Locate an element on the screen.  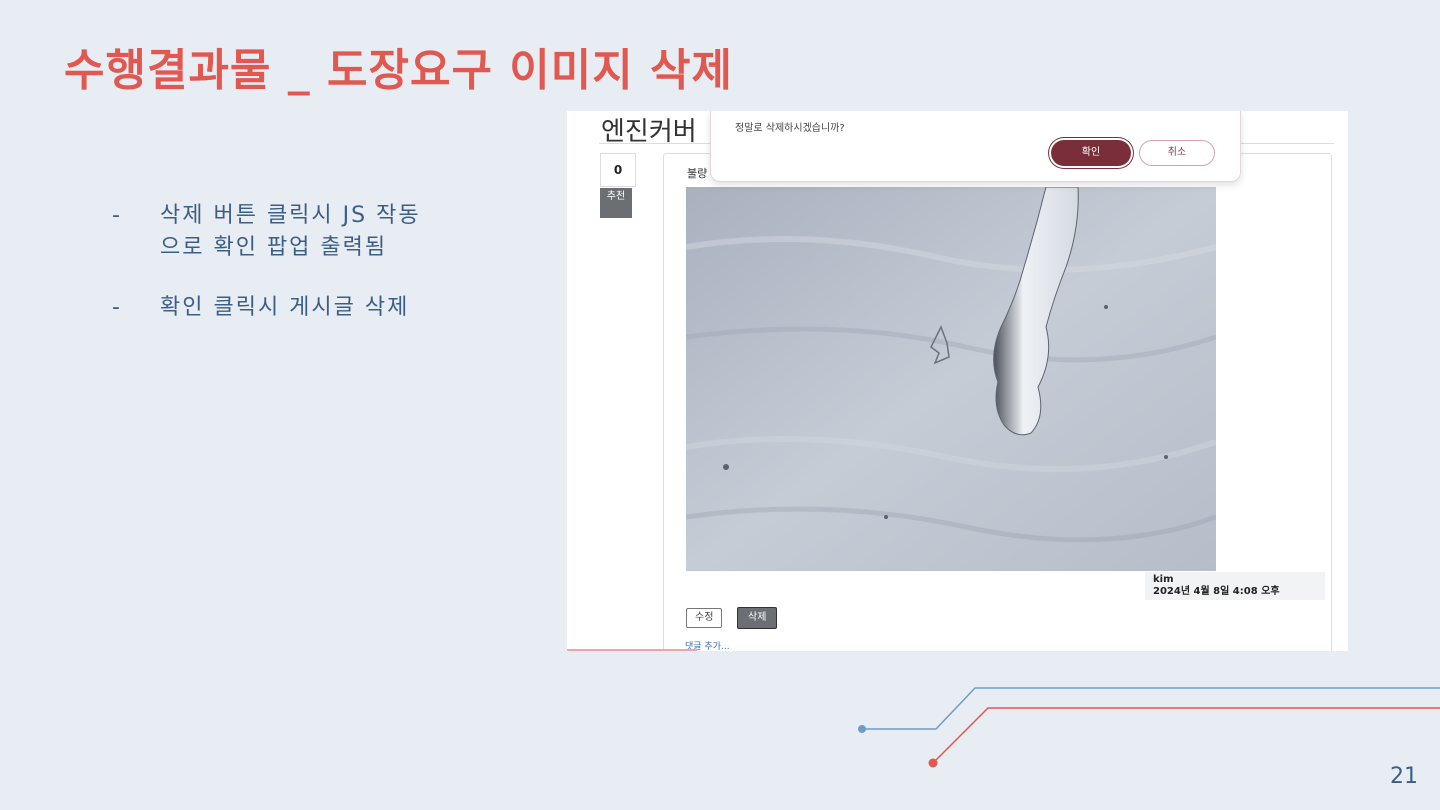
circuit-decoration is located at coordinates (1149, 727).